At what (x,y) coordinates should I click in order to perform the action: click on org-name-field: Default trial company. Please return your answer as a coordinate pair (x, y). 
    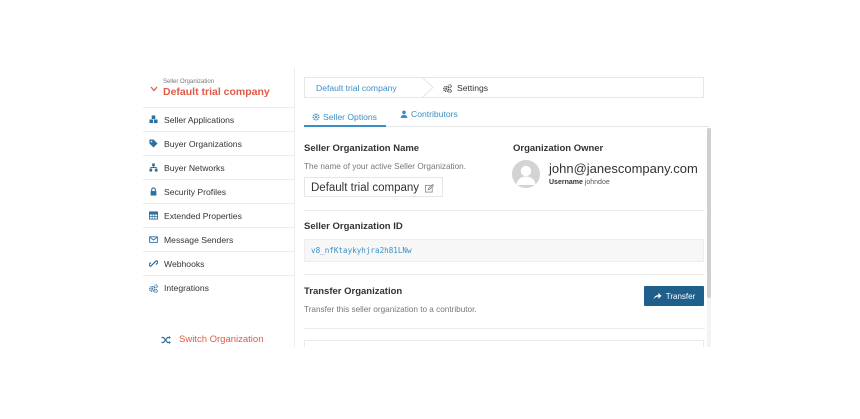
    Looking at the image, I should click on (374, 187).